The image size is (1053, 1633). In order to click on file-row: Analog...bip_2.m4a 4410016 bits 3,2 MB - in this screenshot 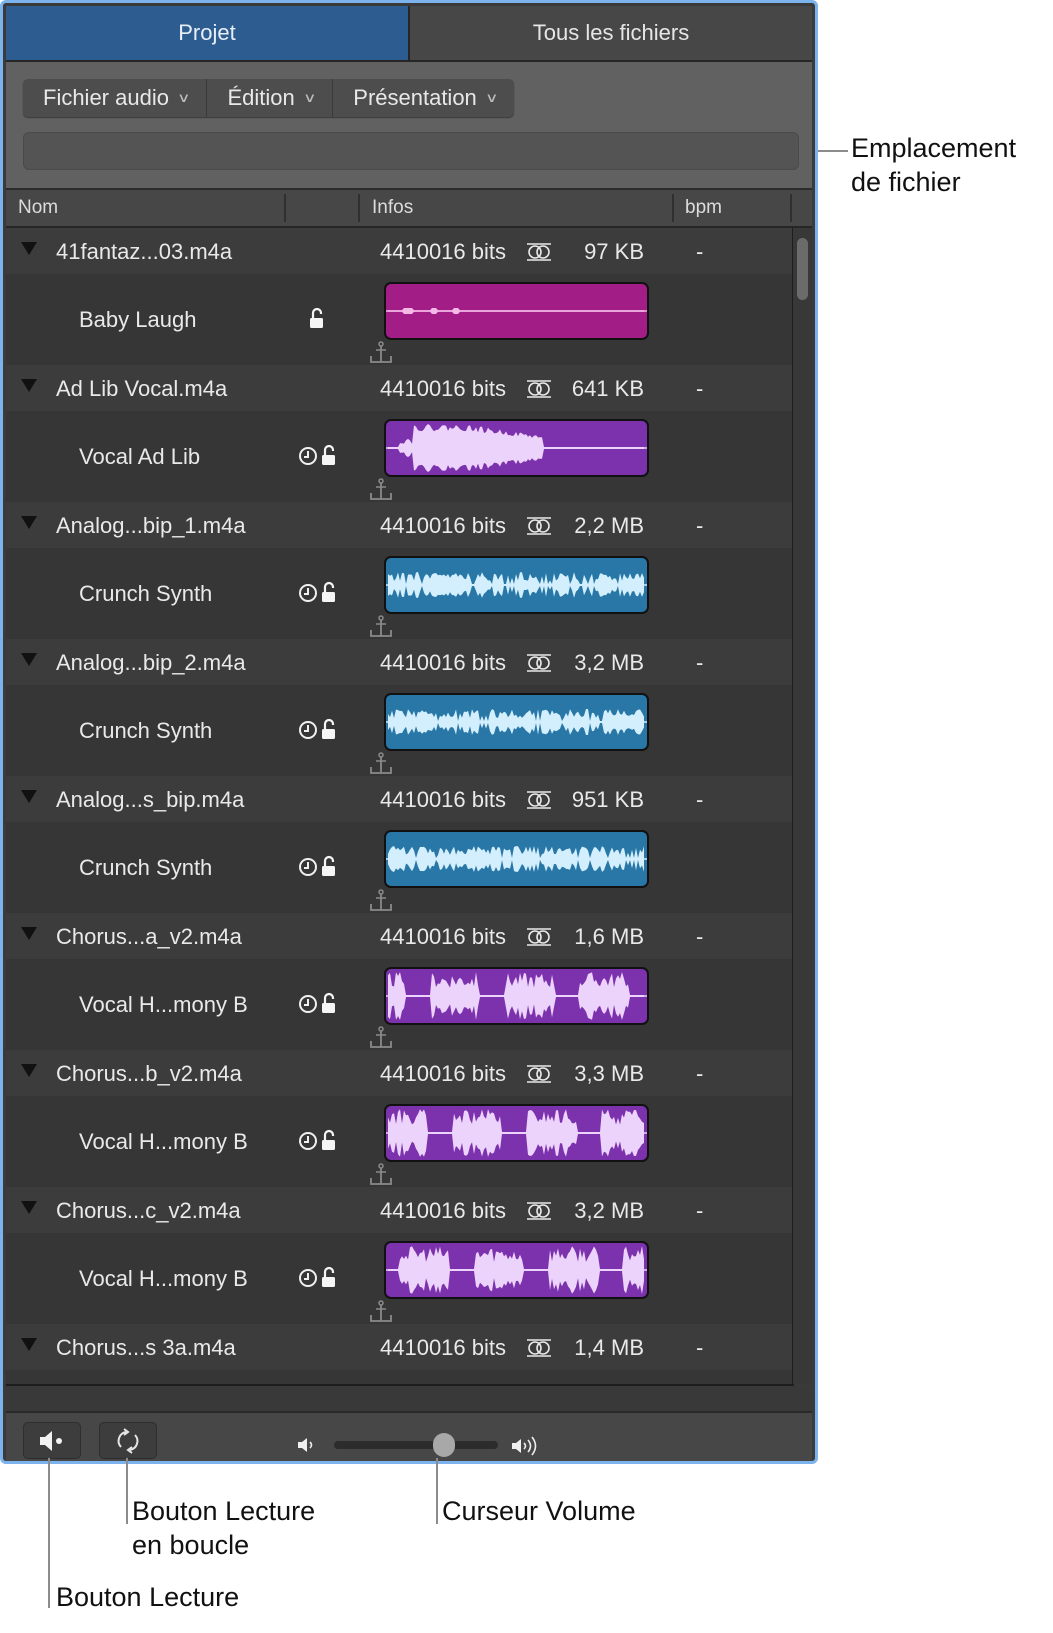, I will do `click(399, 662)`.